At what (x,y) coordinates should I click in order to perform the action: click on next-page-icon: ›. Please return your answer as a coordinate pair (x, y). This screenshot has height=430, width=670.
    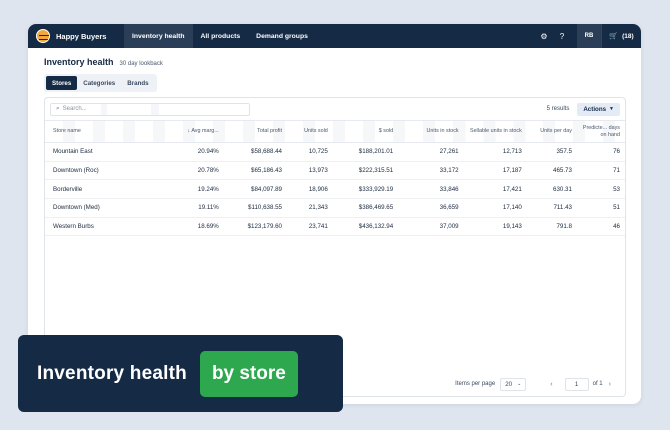
    Looking at the image, I should click on (610, 384).